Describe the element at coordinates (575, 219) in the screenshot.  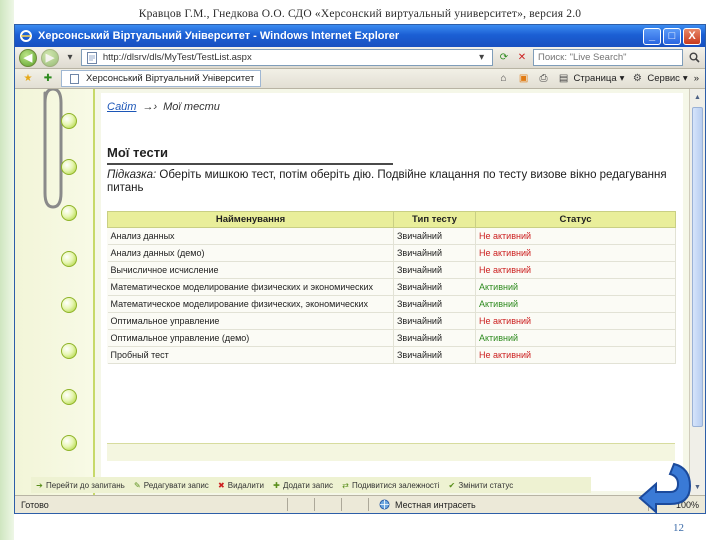
I see `column-header-status: Статус` at that location.